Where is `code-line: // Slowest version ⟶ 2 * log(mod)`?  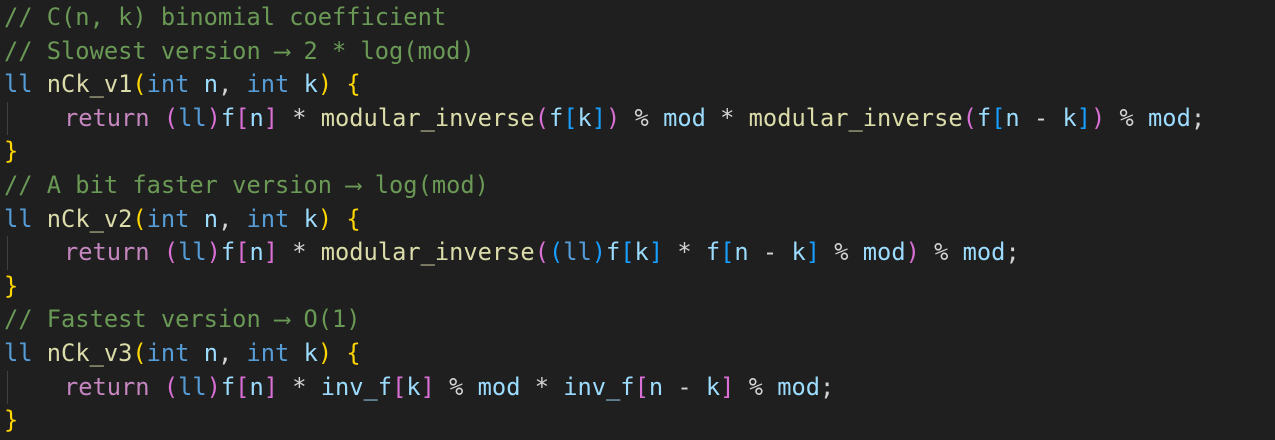 code-line: // Slowest version ⟶ 2 * log(mod) is located at coordinates (637, 52).